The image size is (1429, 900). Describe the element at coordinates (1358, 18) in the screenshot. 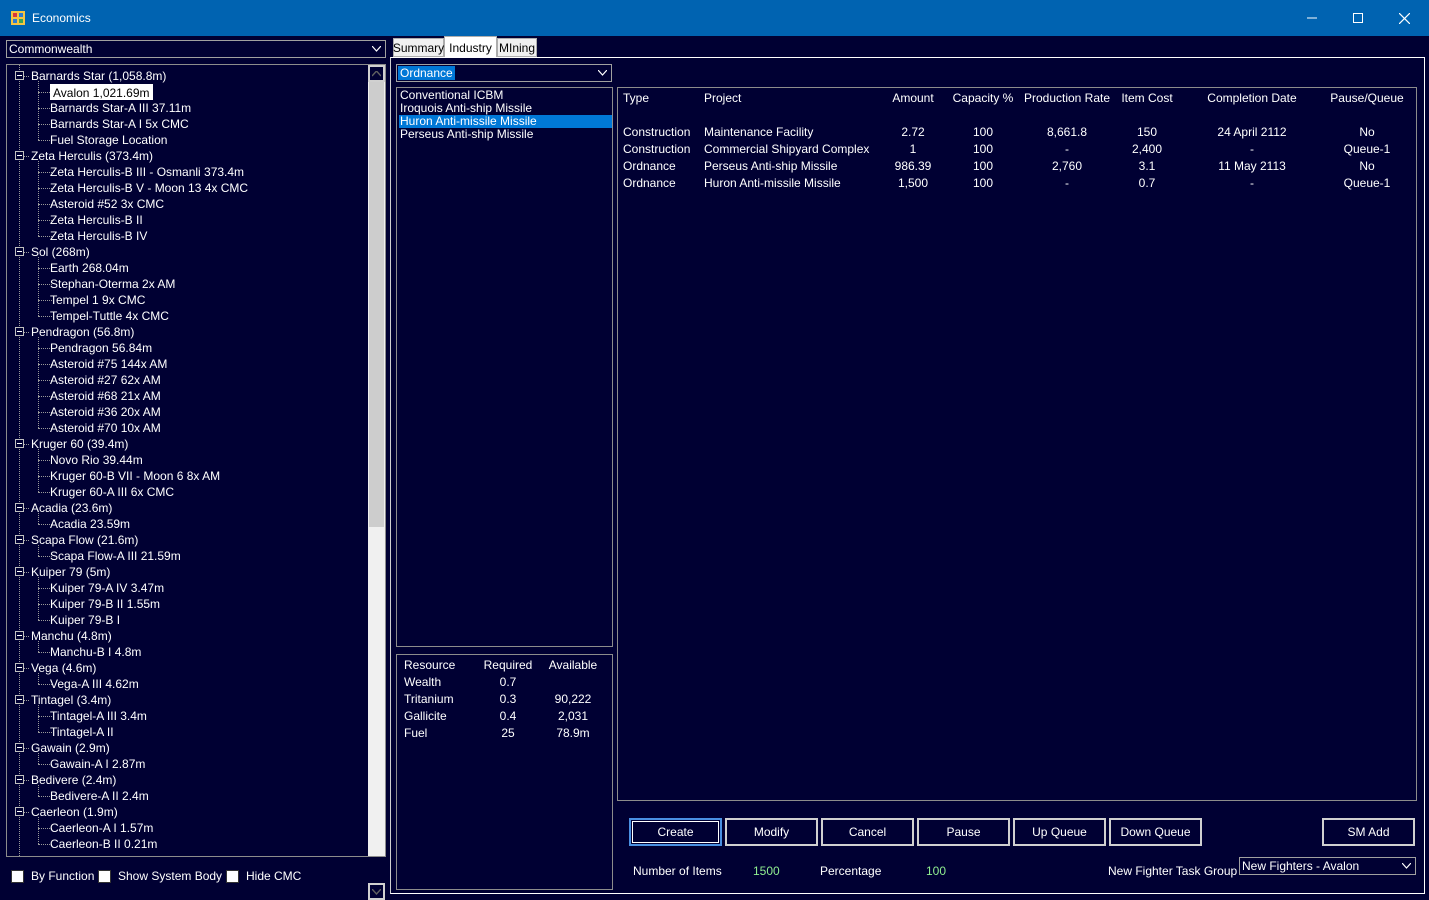

I see `maximize-button` at that location.